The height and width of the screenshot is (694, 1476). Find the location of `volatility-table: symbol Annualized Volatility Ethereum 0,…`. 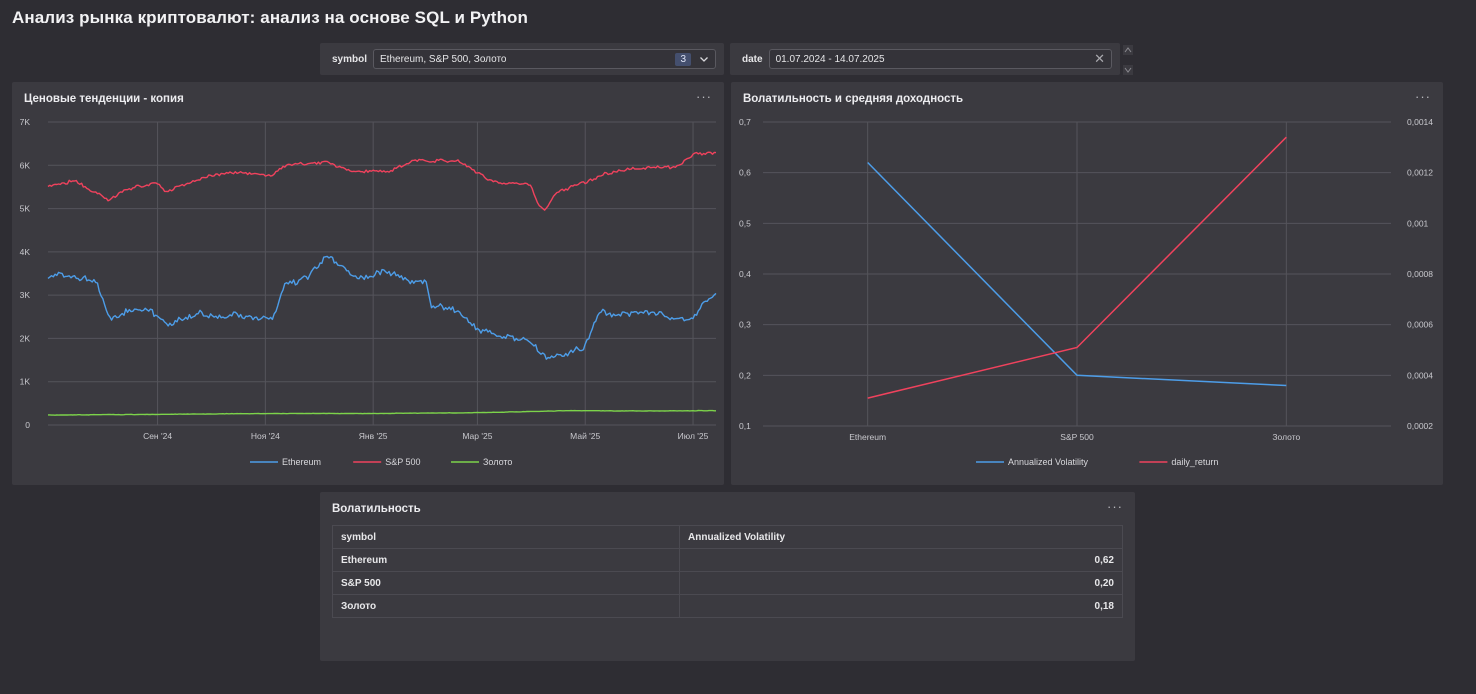

volatility-table: symbol Annualized Volatility Ethereum 0,… is located at coordinates (727, 571).